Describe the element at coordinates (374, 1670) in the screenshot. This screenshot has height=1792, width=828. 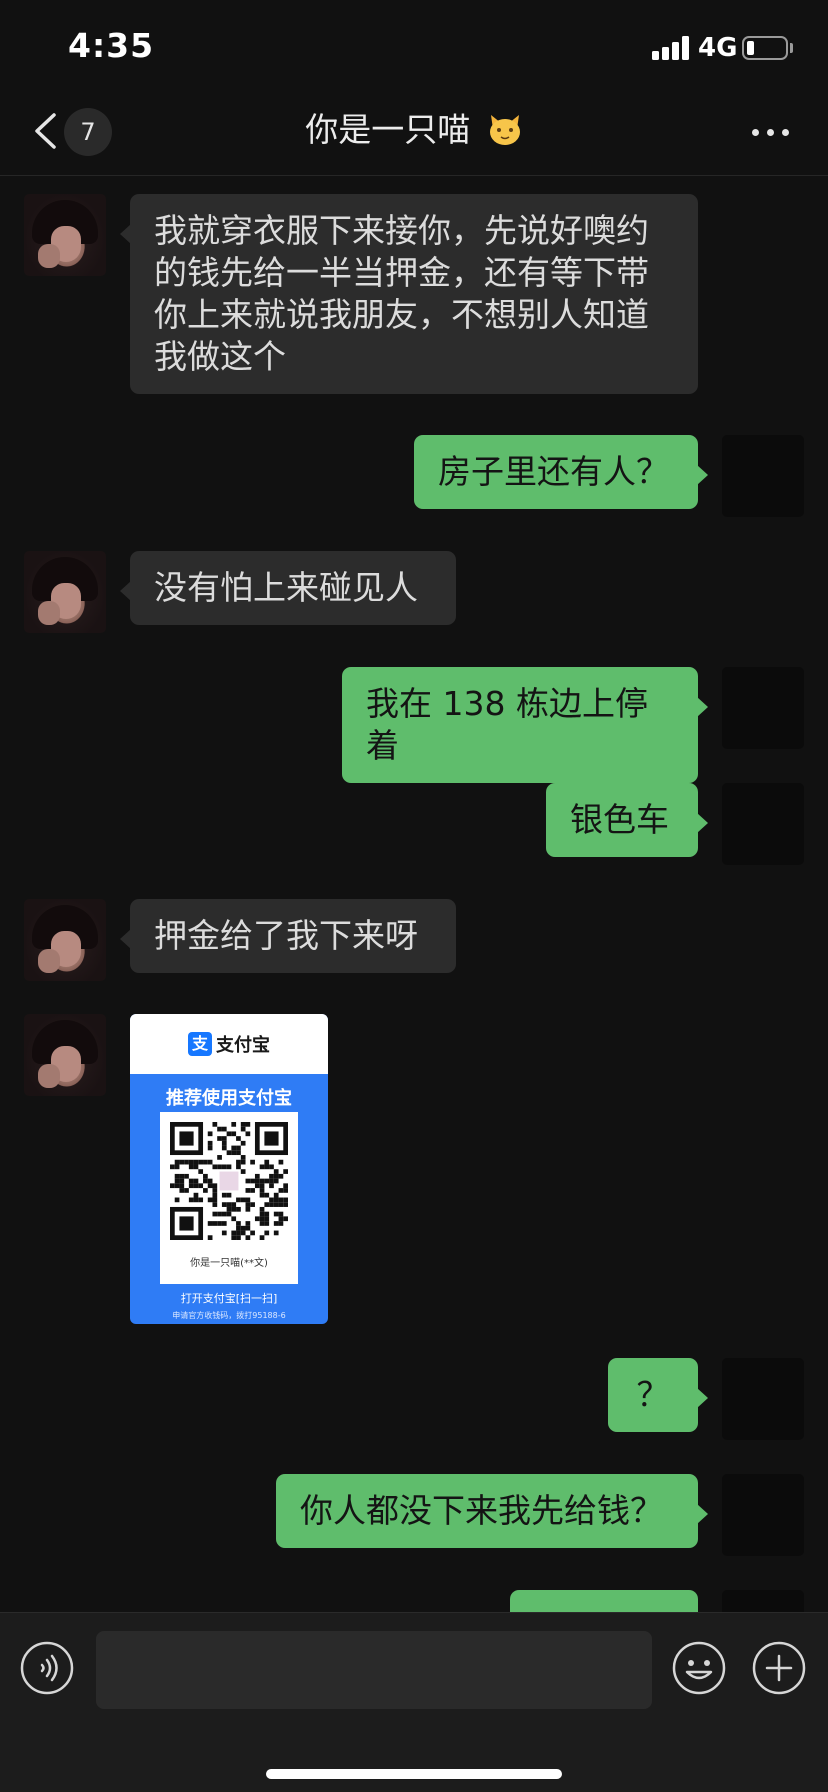
I see `message-input` at that location.